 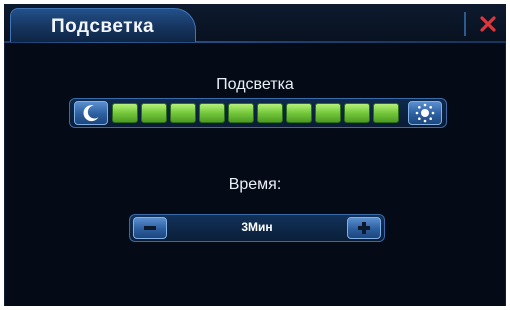 I want to click on window-title: Подсветка, so click(x=103, y=26).